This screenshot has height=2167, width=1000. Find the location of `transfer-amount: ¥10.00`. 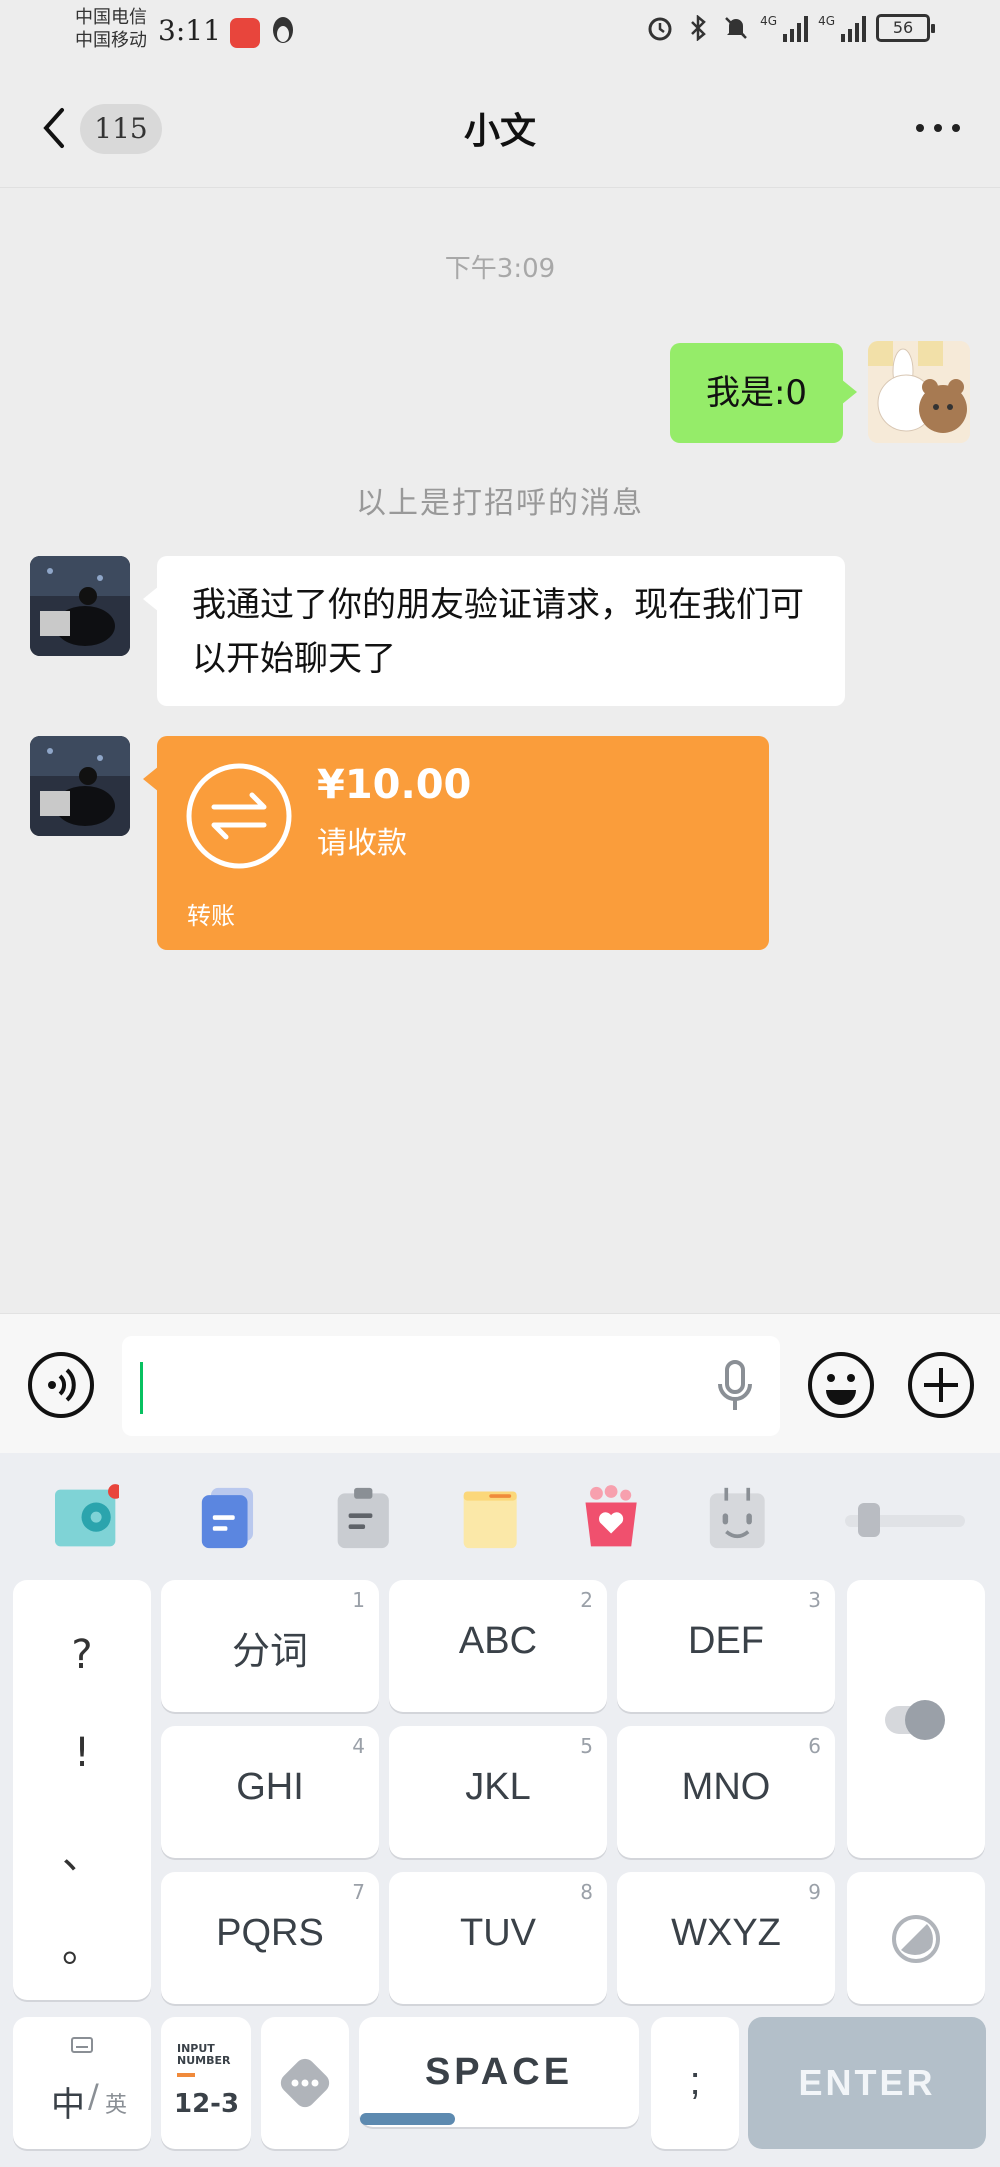

transfer-amount: ¥10.00 is located at coordinates (394, 785).